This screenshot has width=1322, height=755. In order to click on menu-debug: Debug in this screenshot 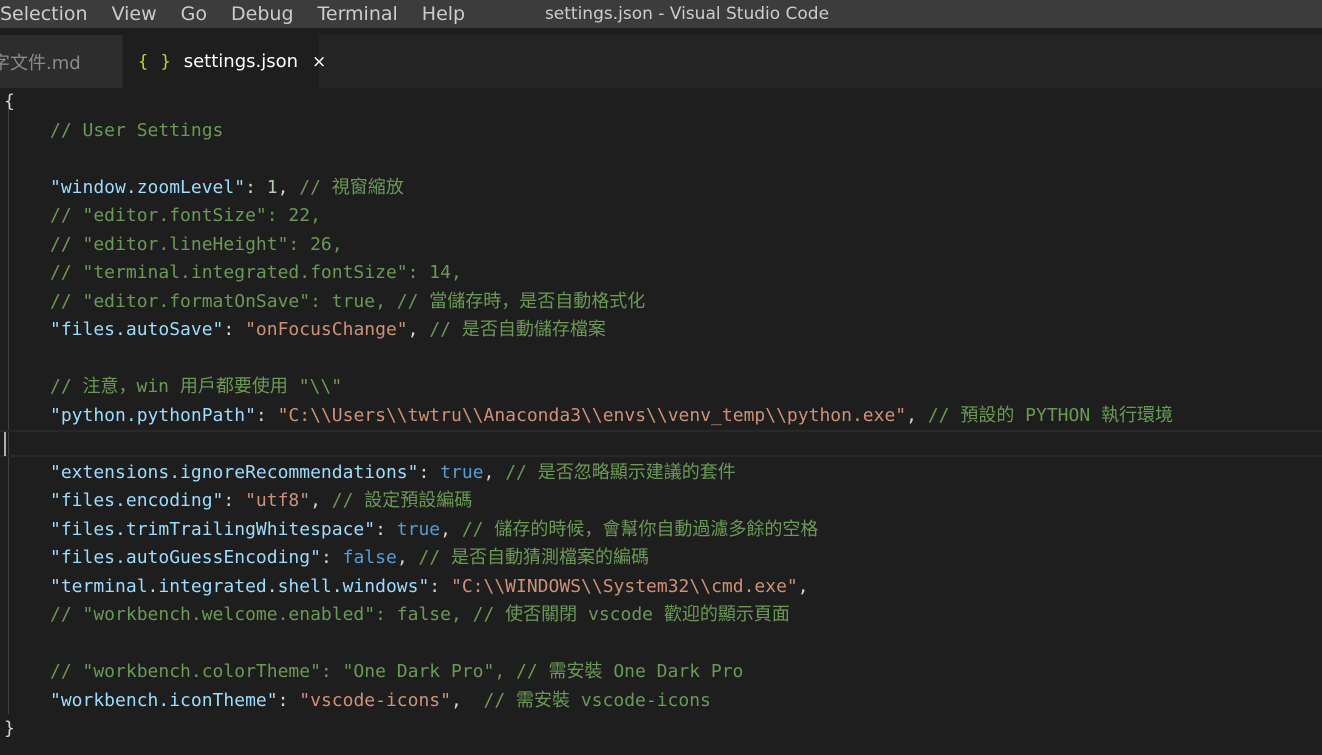, I will do `click(262, 14)`.